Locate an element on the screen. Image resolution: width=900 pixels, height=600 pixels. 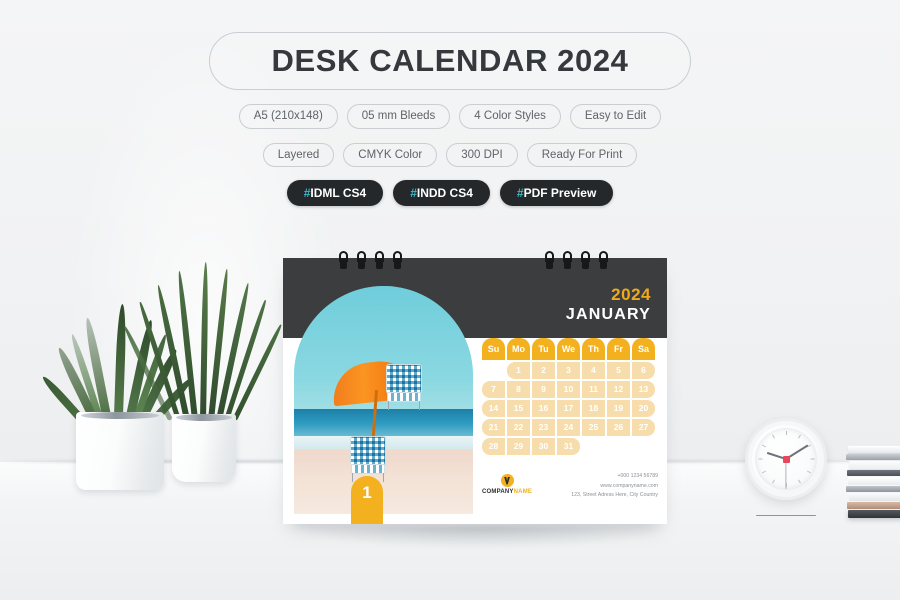
calendar-day-cell: 15 is located at coordinates (518, 408).